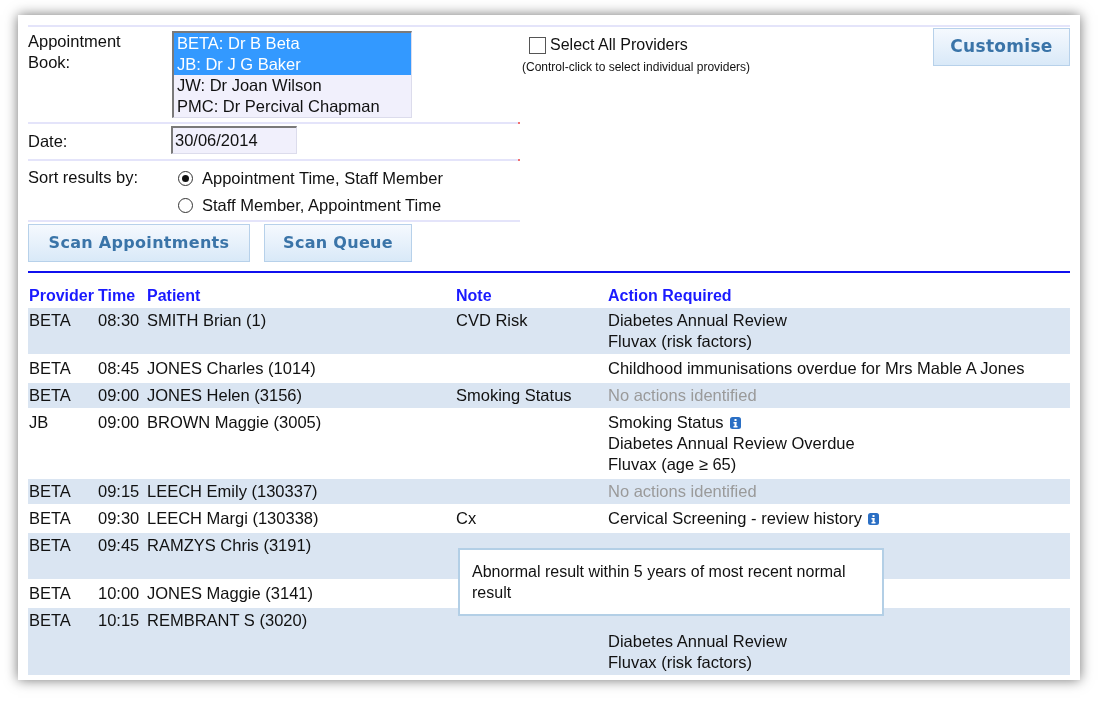 The height and width of the screenshot is (704, 1104). I want to click on field-label: Date:, so click(48, 141).